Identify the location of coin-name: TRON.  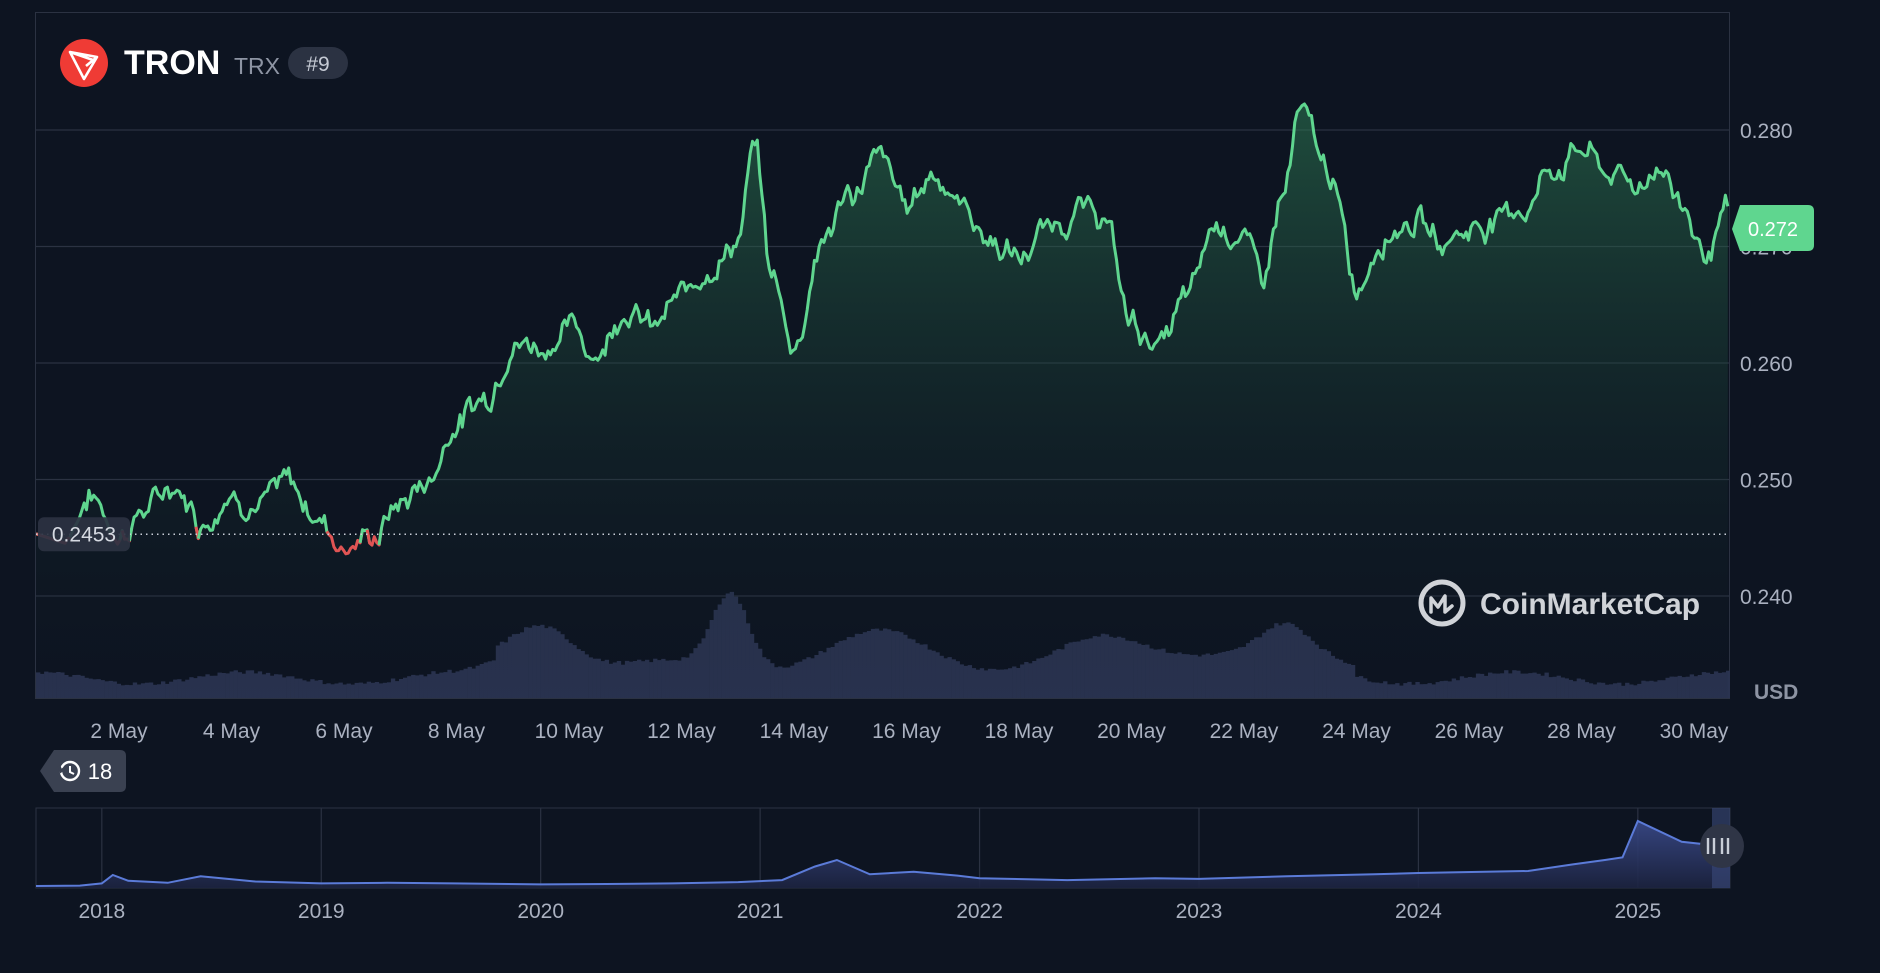
(172, 63).